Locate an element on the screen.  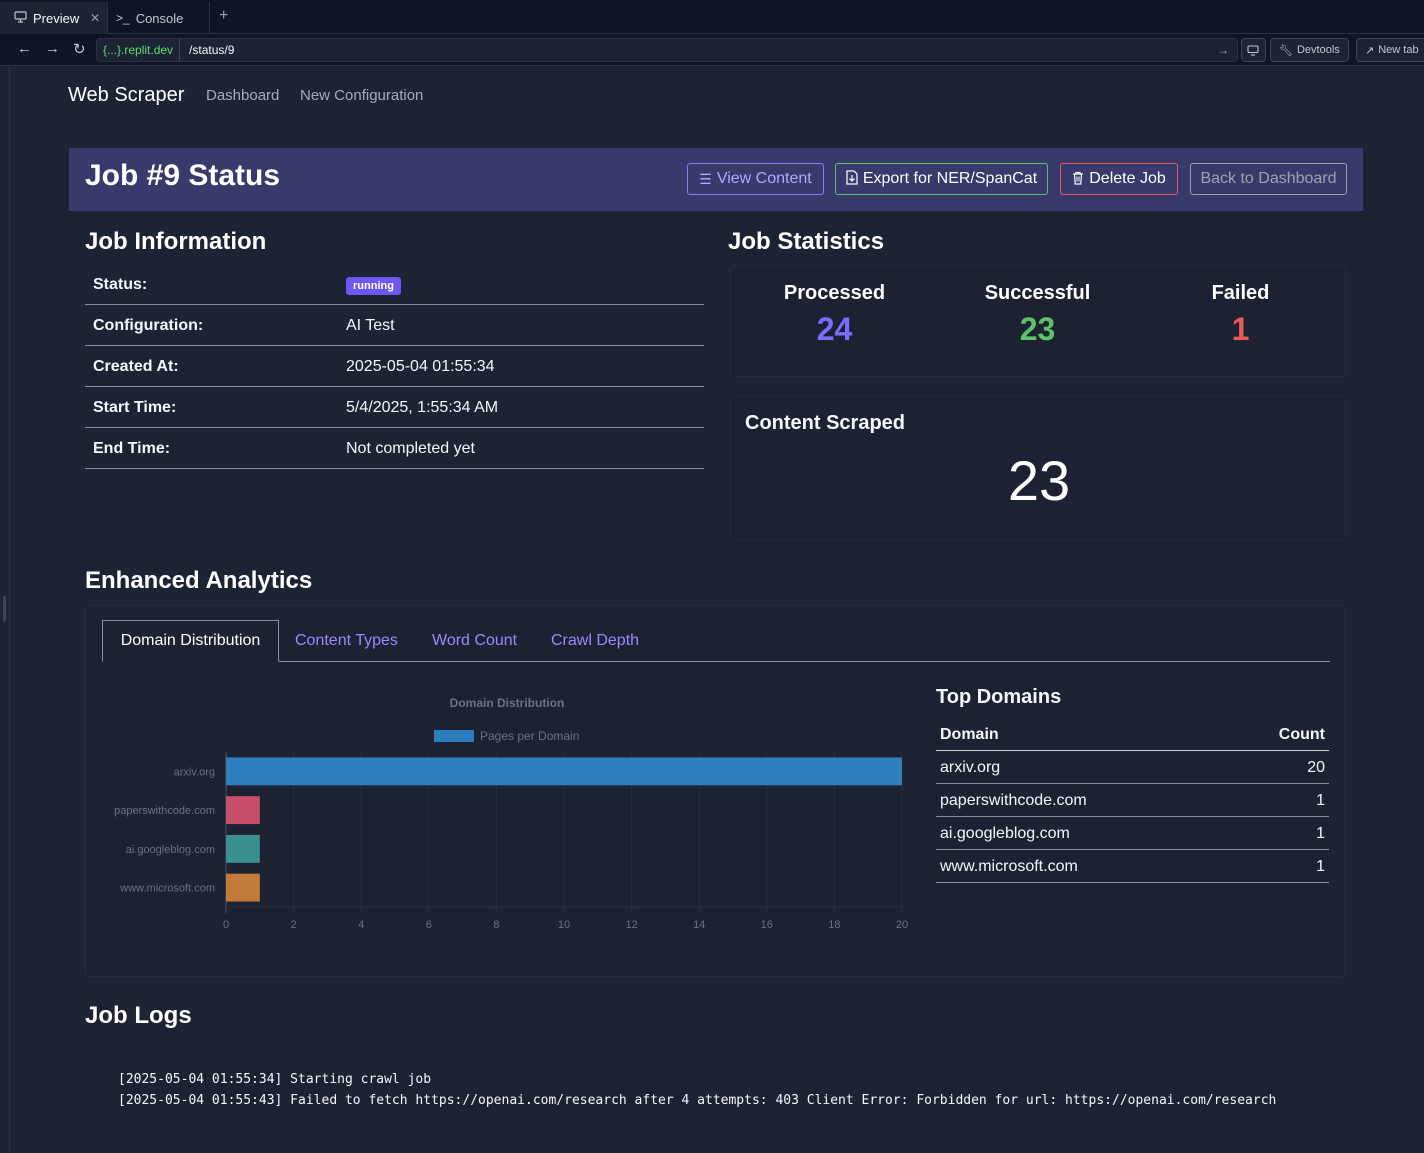
file-export-icon is located at coordinates (852, 179).